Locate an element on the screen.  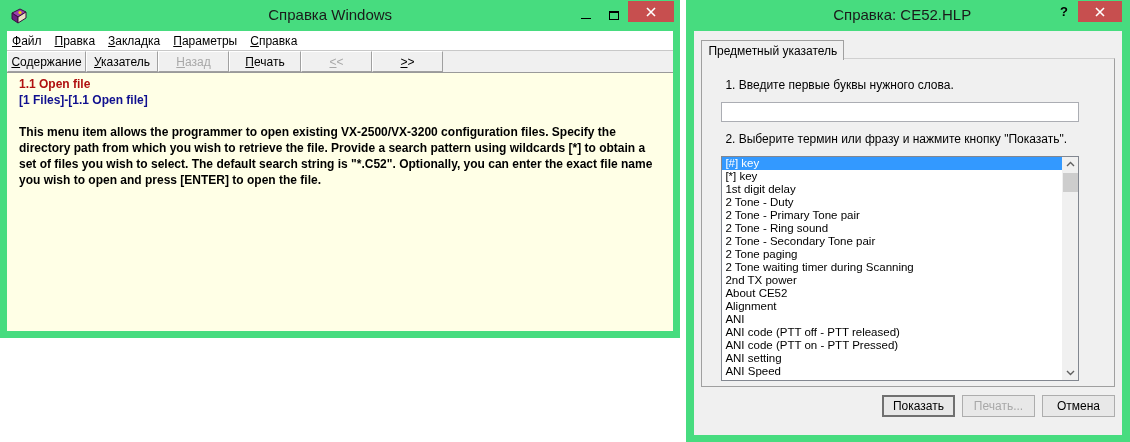
menu-item: Файл is located at coordinates (27, 40).